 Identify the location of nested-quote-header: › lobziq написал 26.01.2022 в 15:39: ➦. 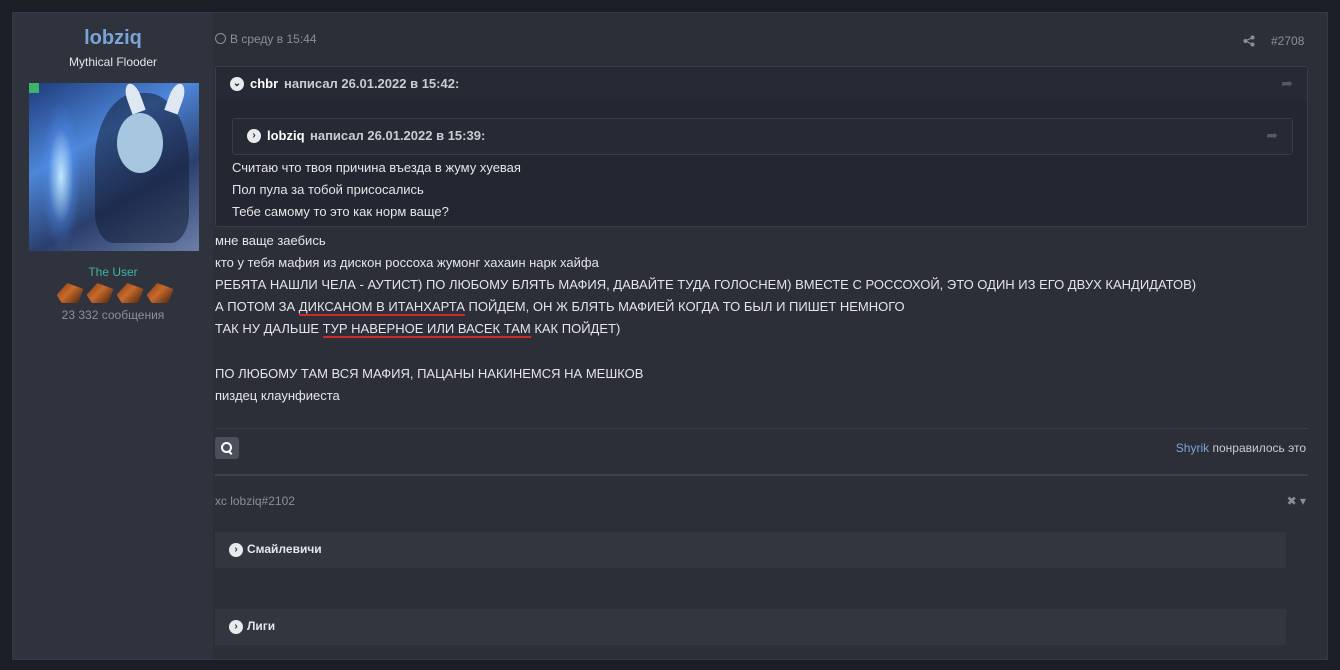
(762, 136).